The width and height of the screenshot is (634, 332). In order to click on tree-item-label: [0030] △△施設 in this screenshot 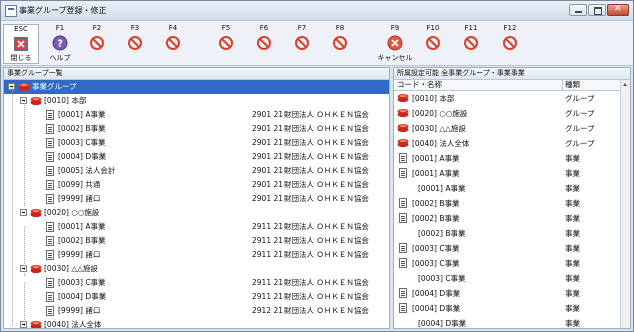, I will do `click(71, 268)`.